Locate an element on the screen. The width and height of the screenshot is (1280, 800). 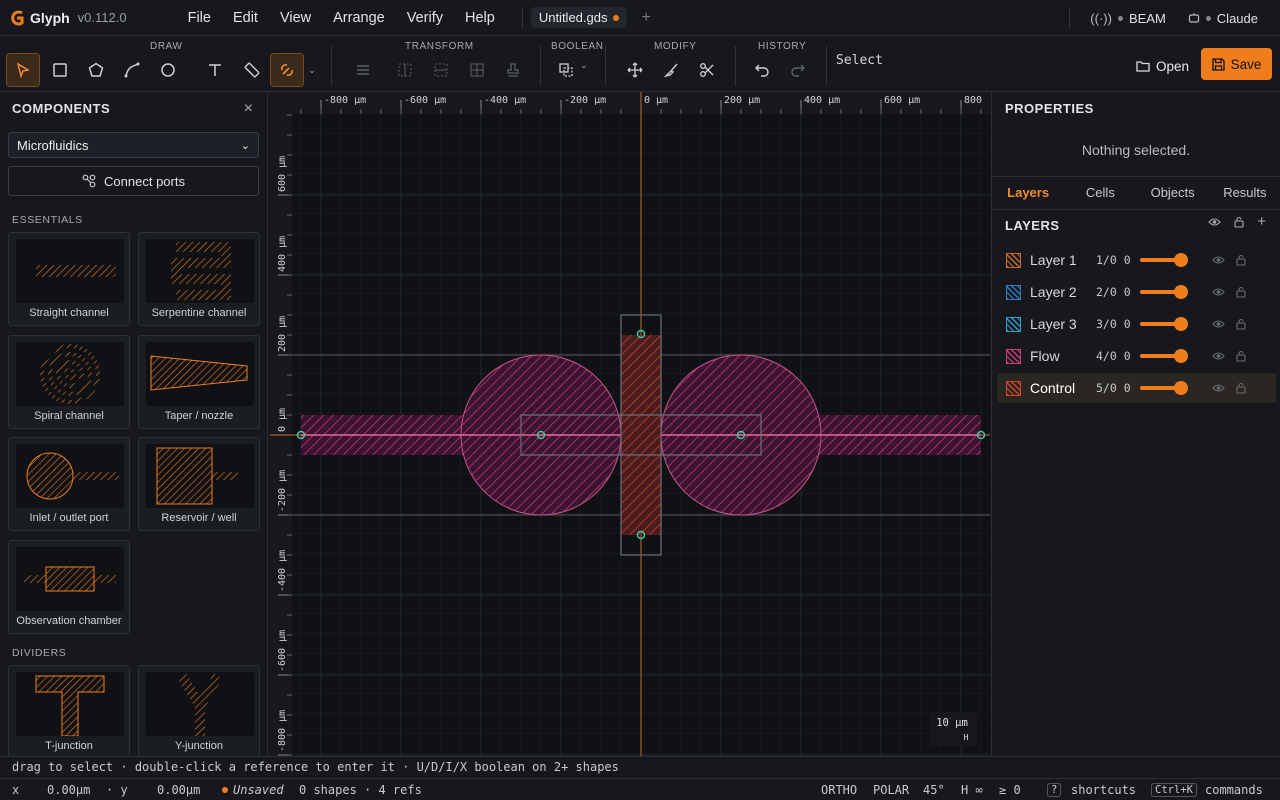
polar-toggle: POLAR is located at coordinates (891, 790).